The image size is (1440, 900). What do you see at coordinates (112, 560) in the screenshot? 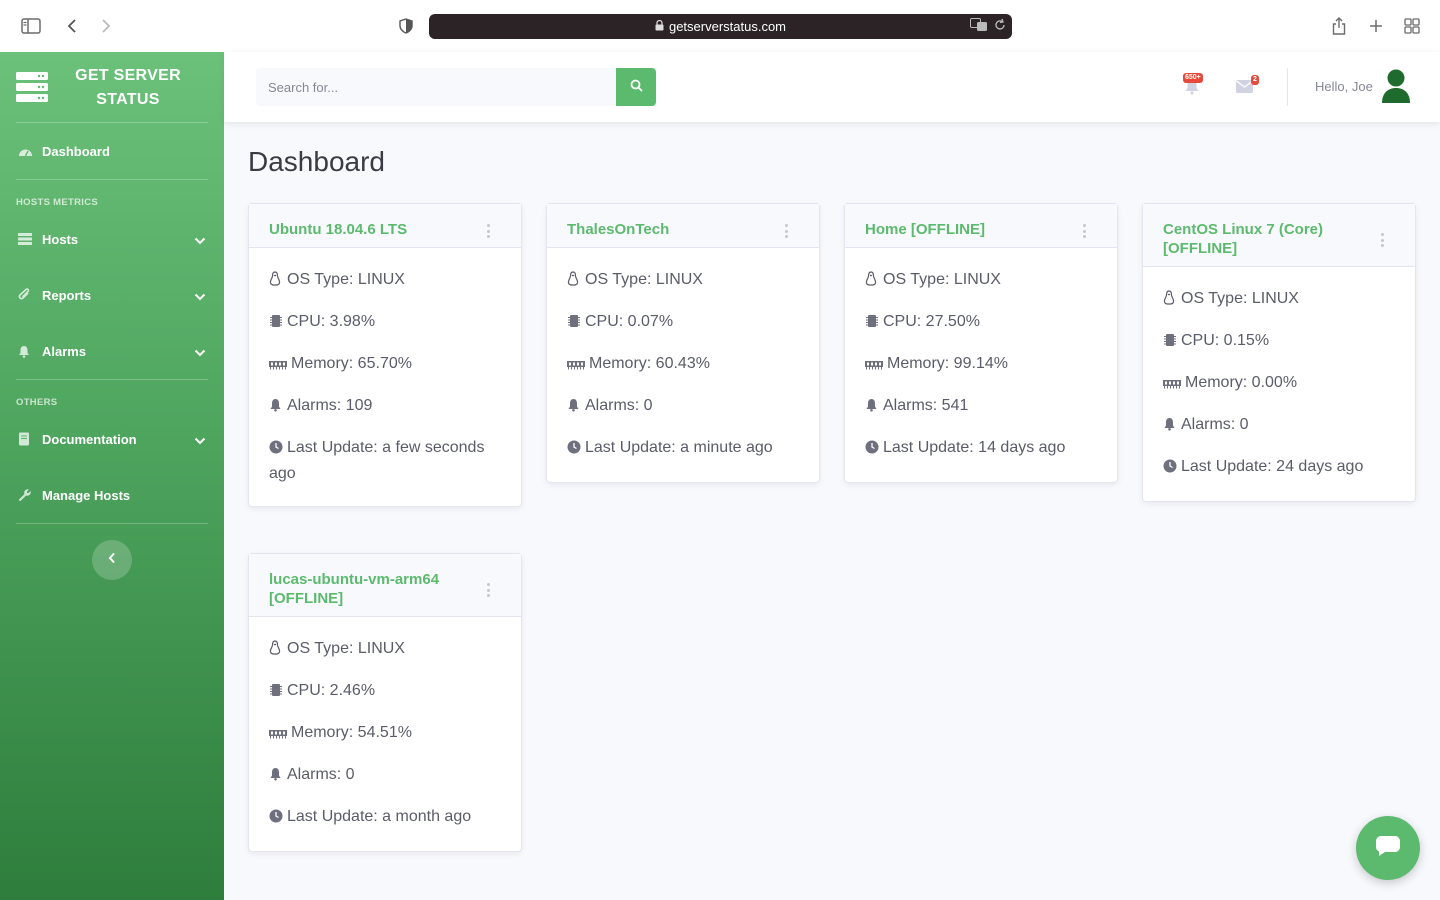
I see `sidebar-collapse-button` at bounding box center [112, 560].